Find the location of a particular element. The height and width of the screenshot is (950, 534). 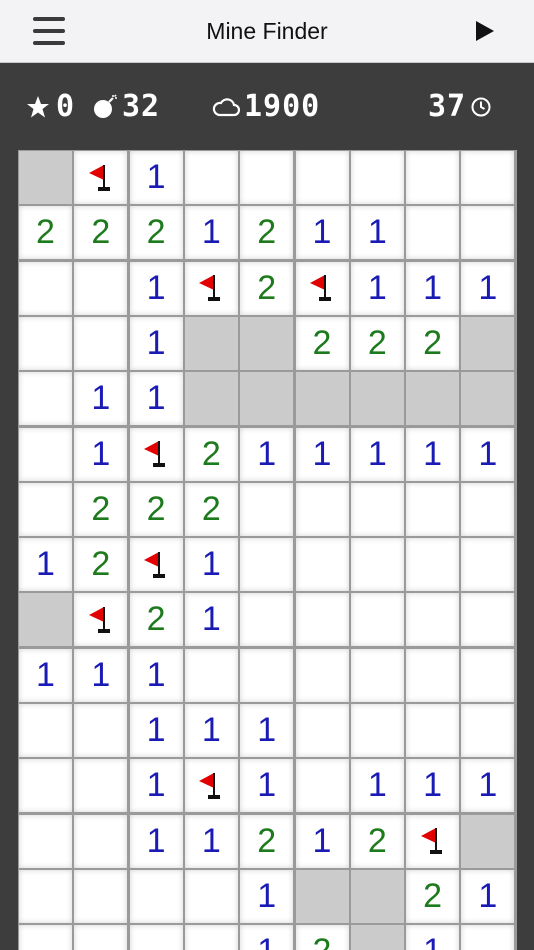

hamburger-menu-icon is located at coordinates (49, 31).